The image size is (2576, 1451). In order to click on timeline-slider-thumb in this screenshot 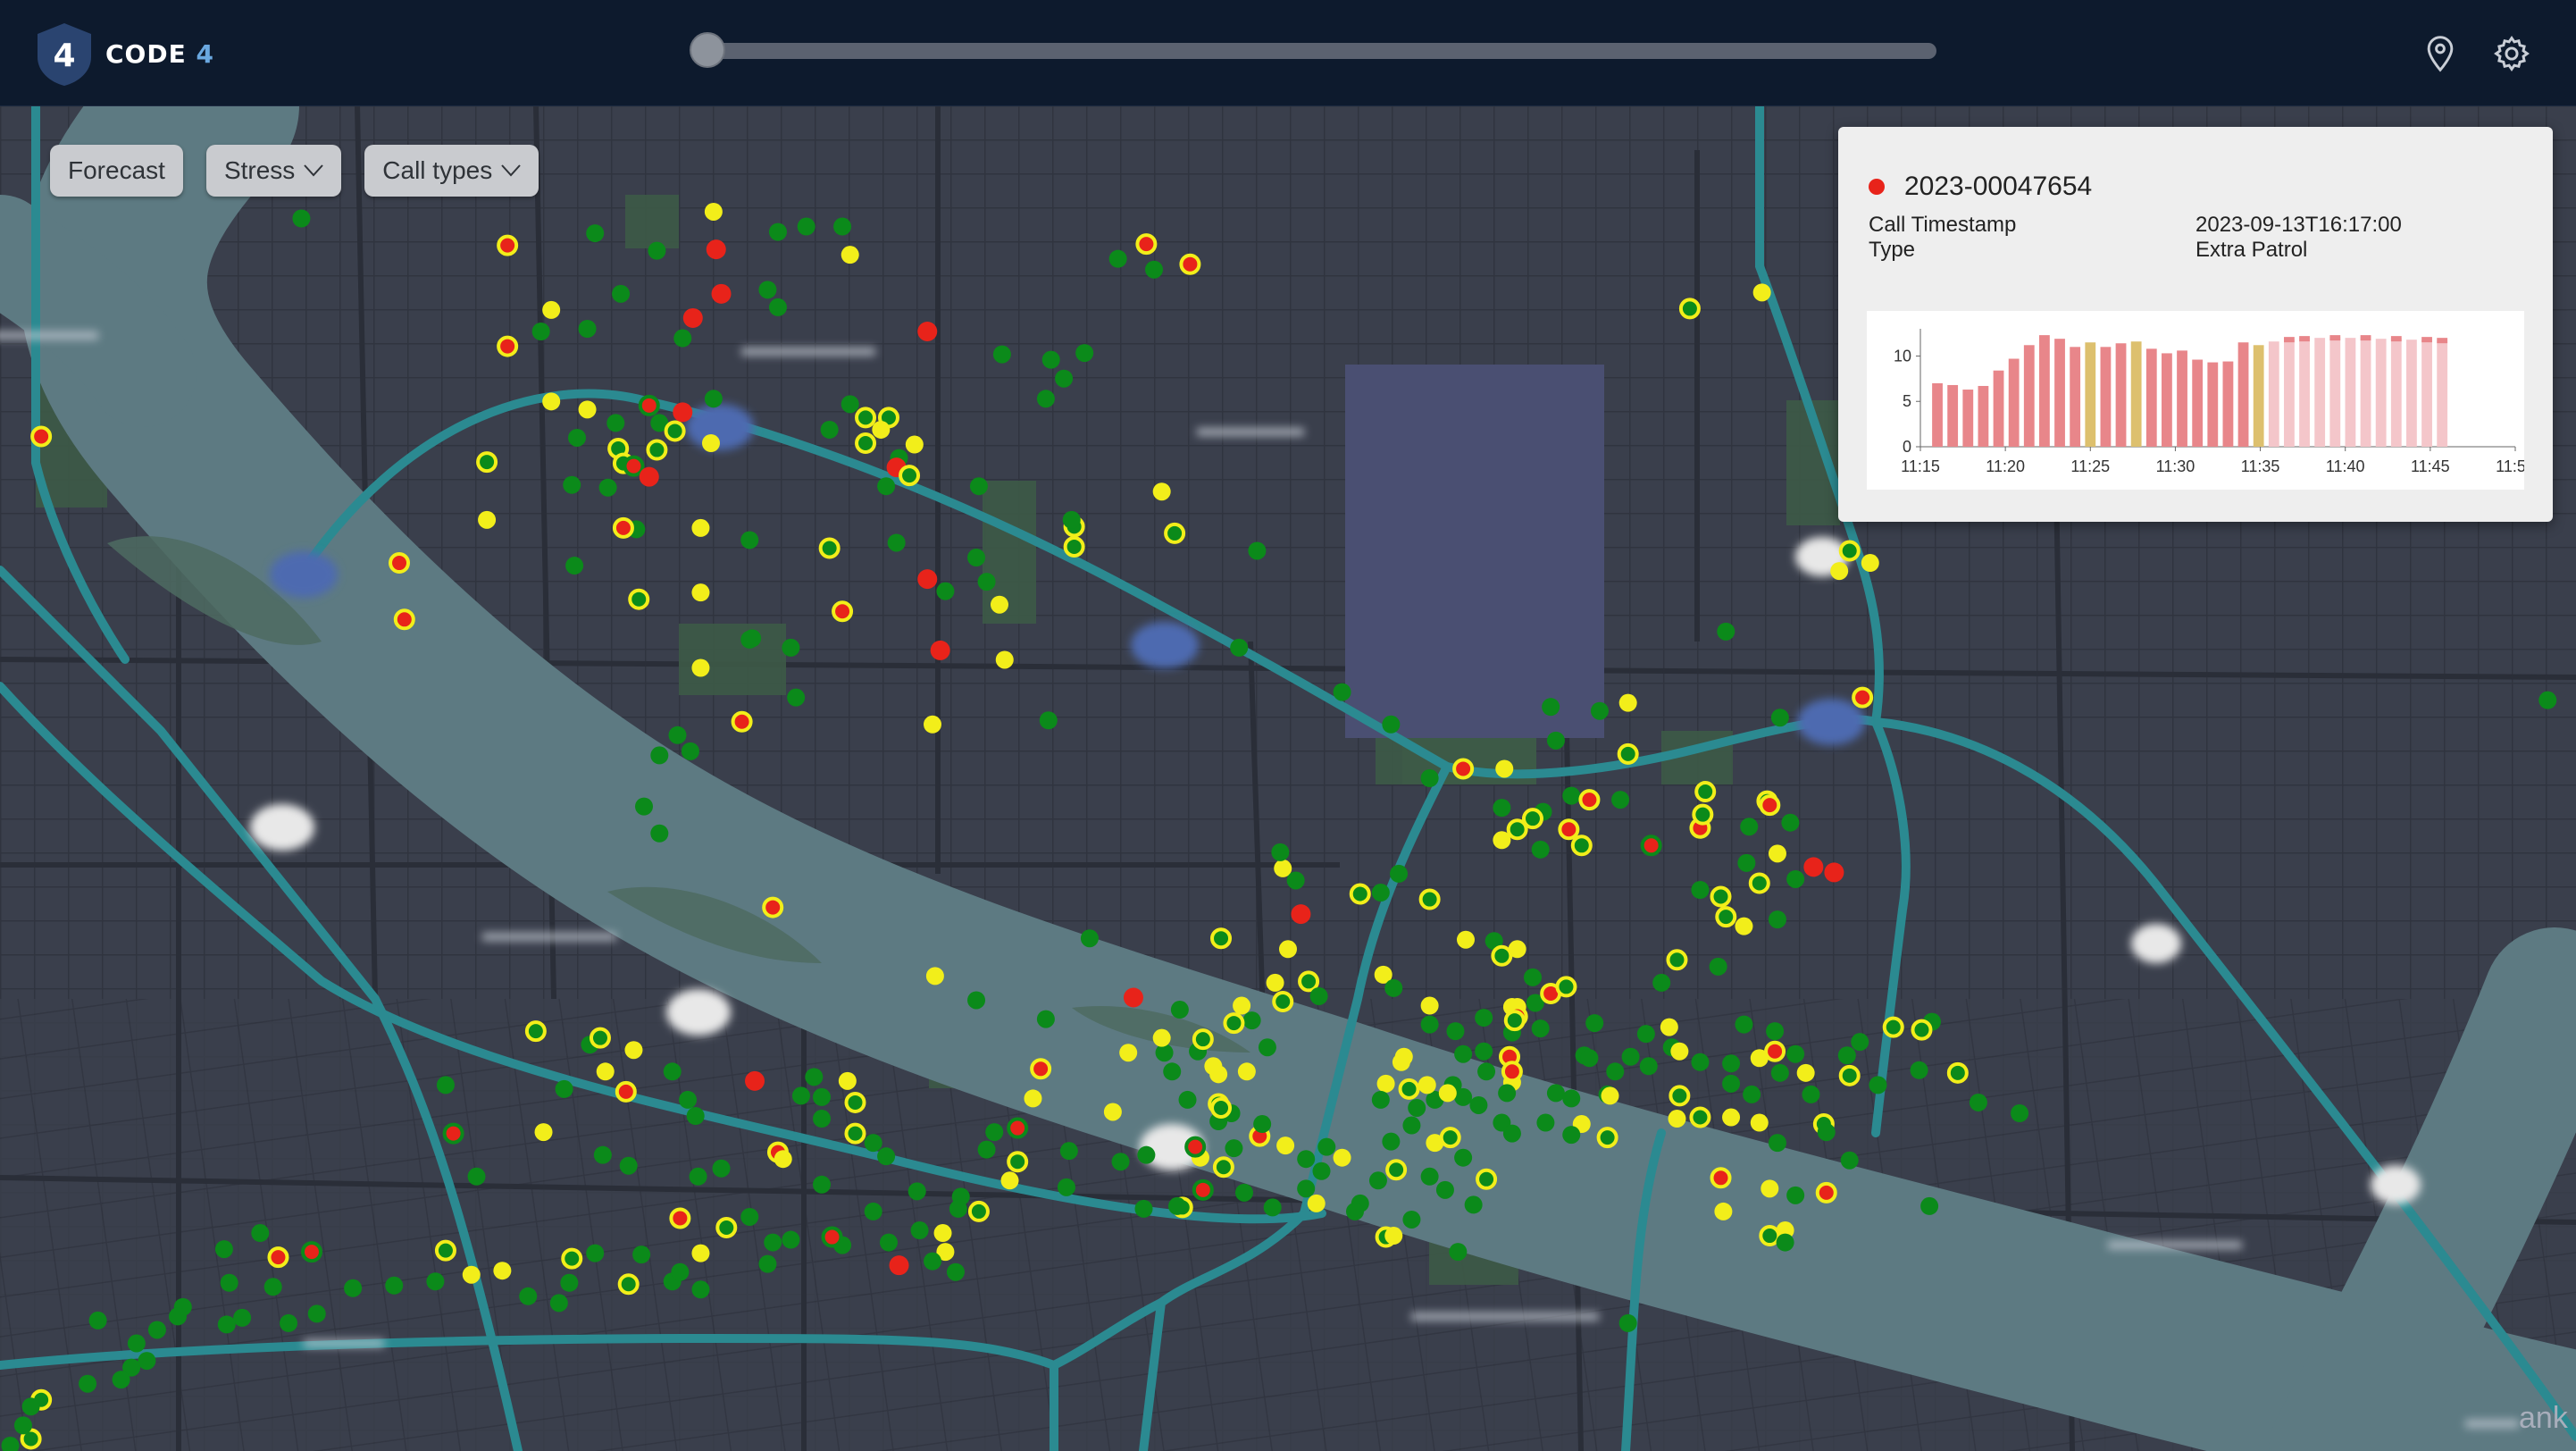, I will do `click(708, 50)`.